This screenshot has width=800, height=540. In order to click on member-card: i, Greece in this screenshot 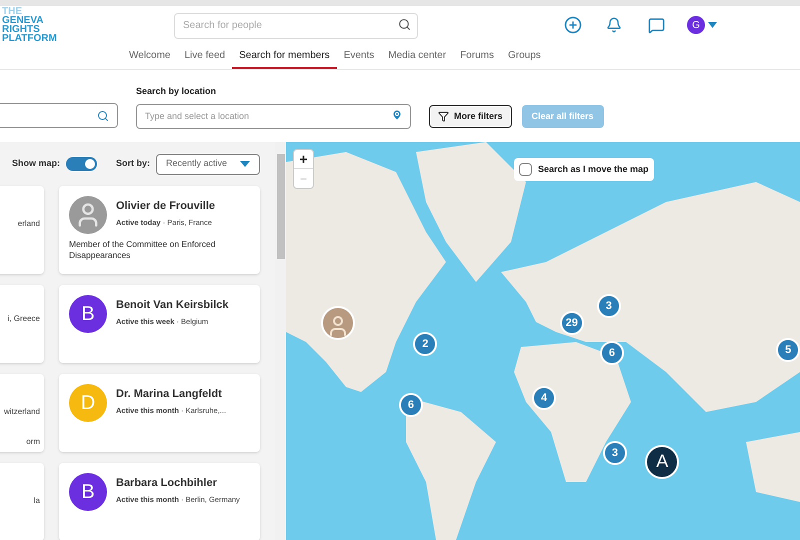, I will do `click(22, 324)`.